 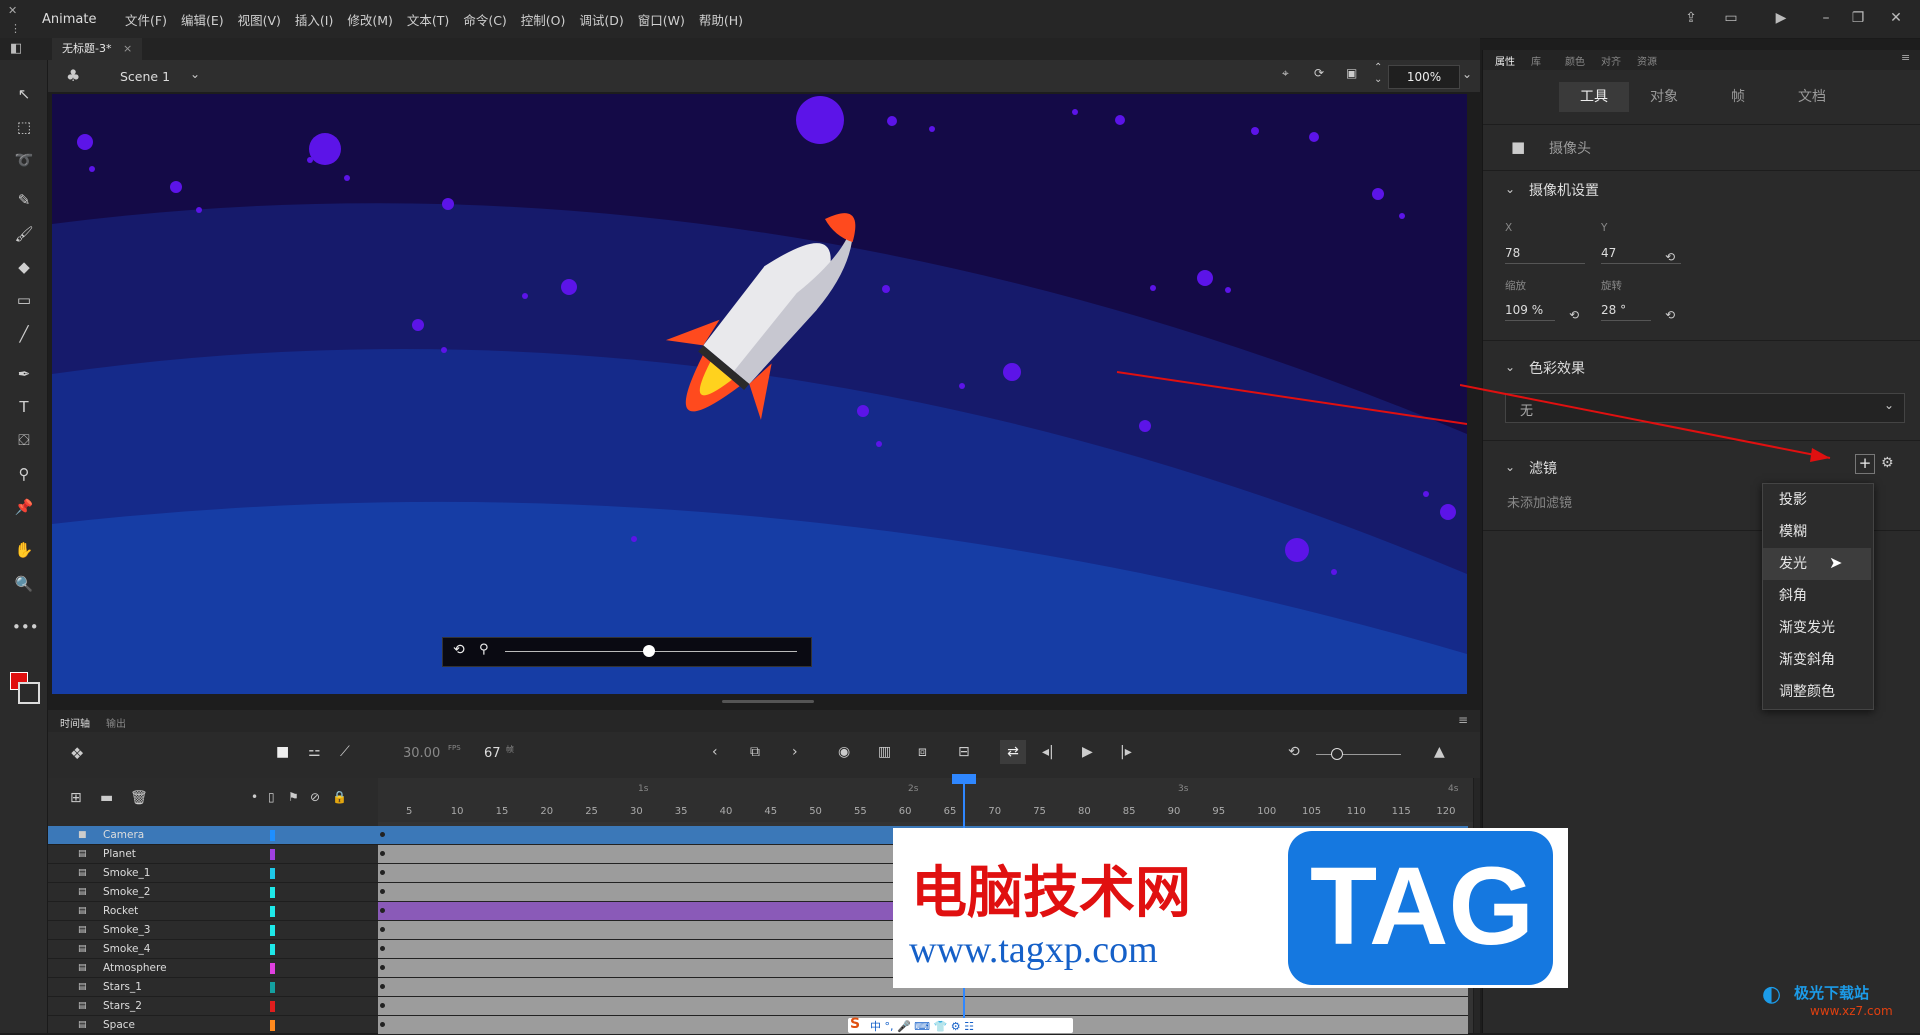 What do you see at coordinates (1439, 752) in the screenshot?
I see `fit-timeline-icon: ▲` at bounding box center [1439, 752].